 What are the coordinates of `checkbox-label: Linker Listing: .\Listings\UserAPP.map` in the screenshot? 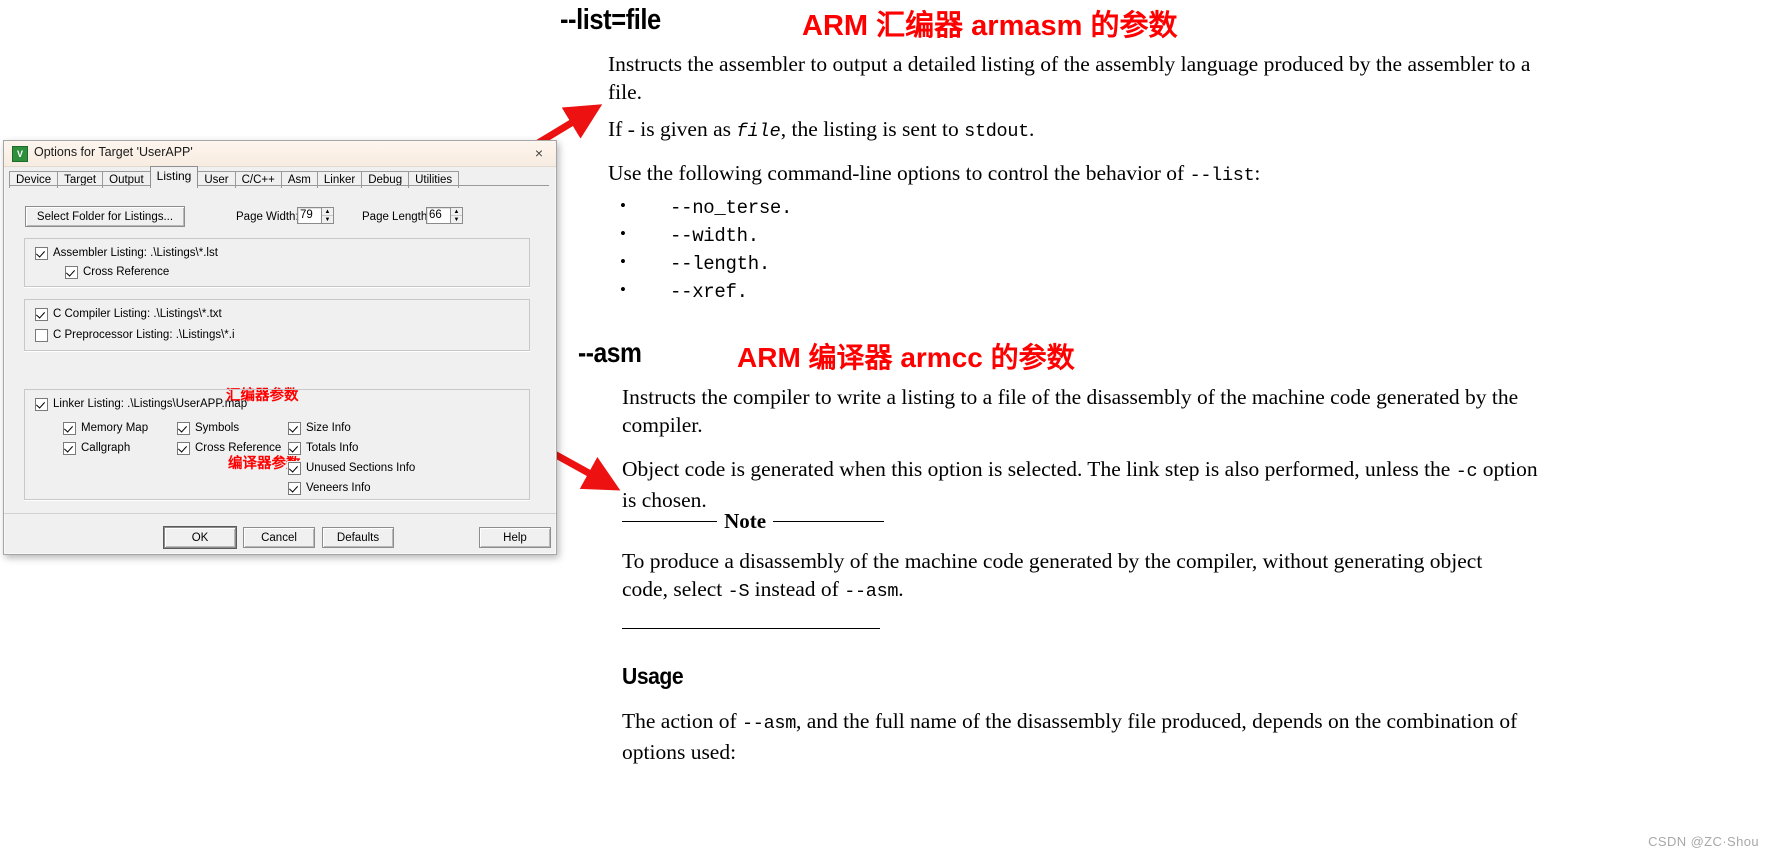 It's located at (150, 404).